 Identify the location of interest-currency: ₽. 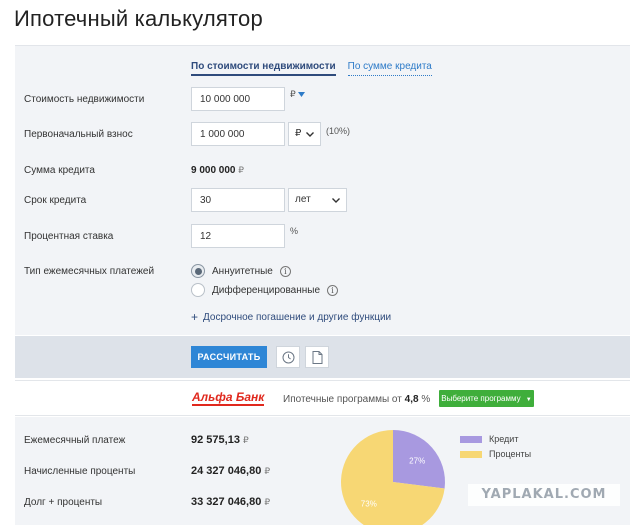
(267, 471).